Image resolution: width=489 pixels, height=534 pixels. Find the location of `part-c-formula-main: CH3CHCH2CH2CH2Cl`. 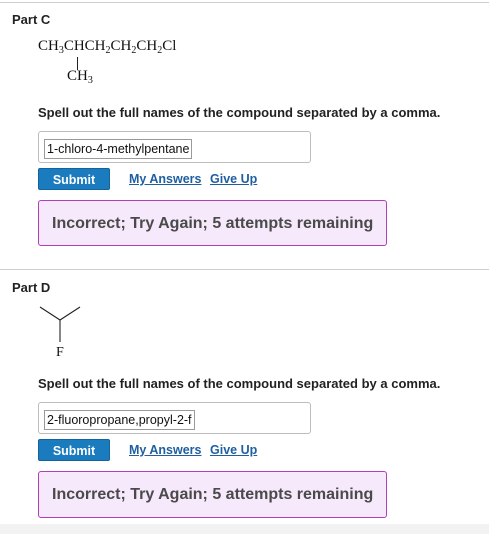

part-c-formula-main: CH3CHCH2CH2CH2Cl is located at coordinates (107, 47).